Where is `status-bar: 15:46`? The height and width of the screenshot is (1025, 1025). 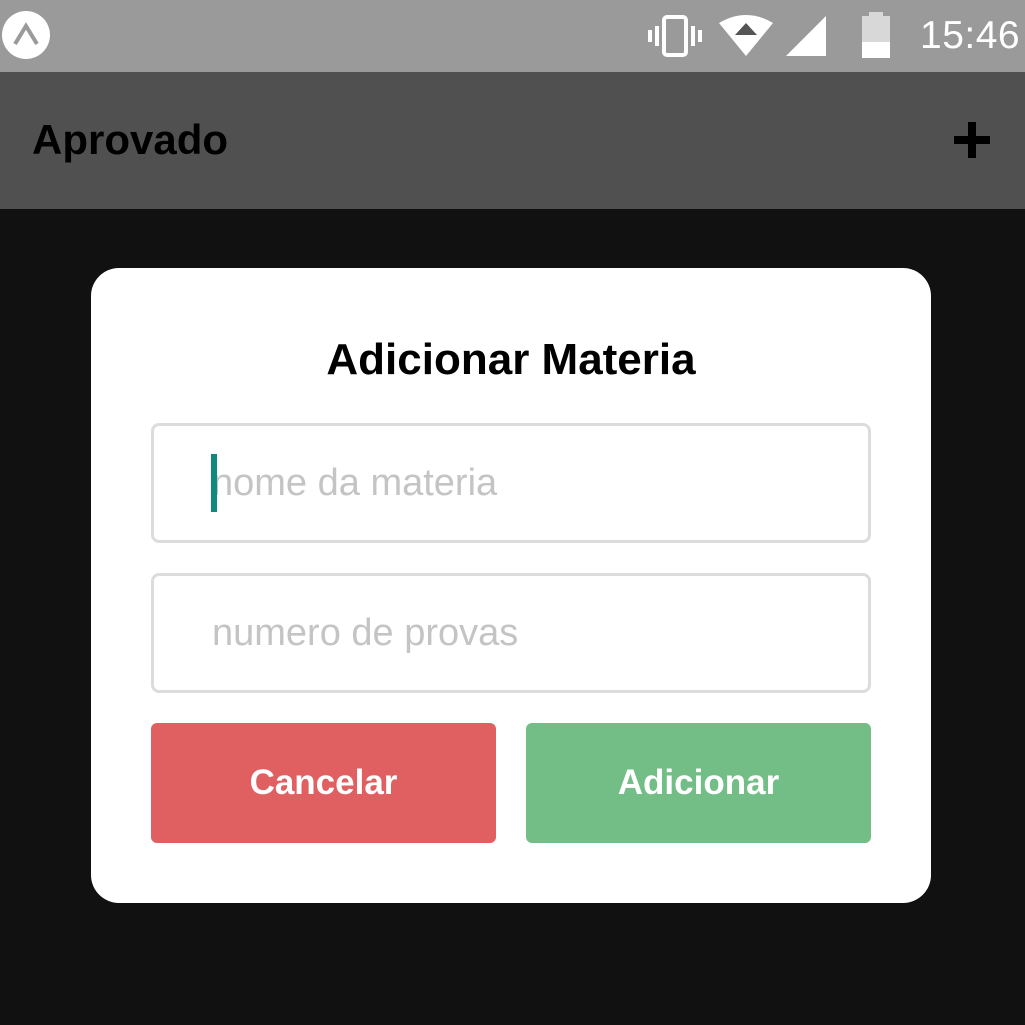 status-bar: 15:46 is located at coordinates (512, 36).